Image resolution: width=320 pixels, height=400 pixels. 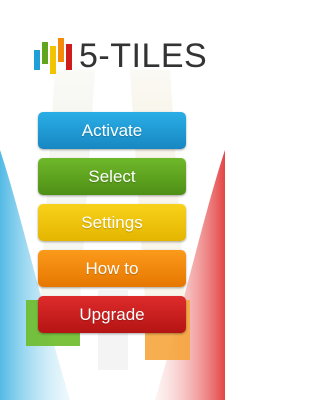 What do you see at coordinates (112, 176) in the screenshot?
I see `select-button: Select` at bounding box center [112, 176].